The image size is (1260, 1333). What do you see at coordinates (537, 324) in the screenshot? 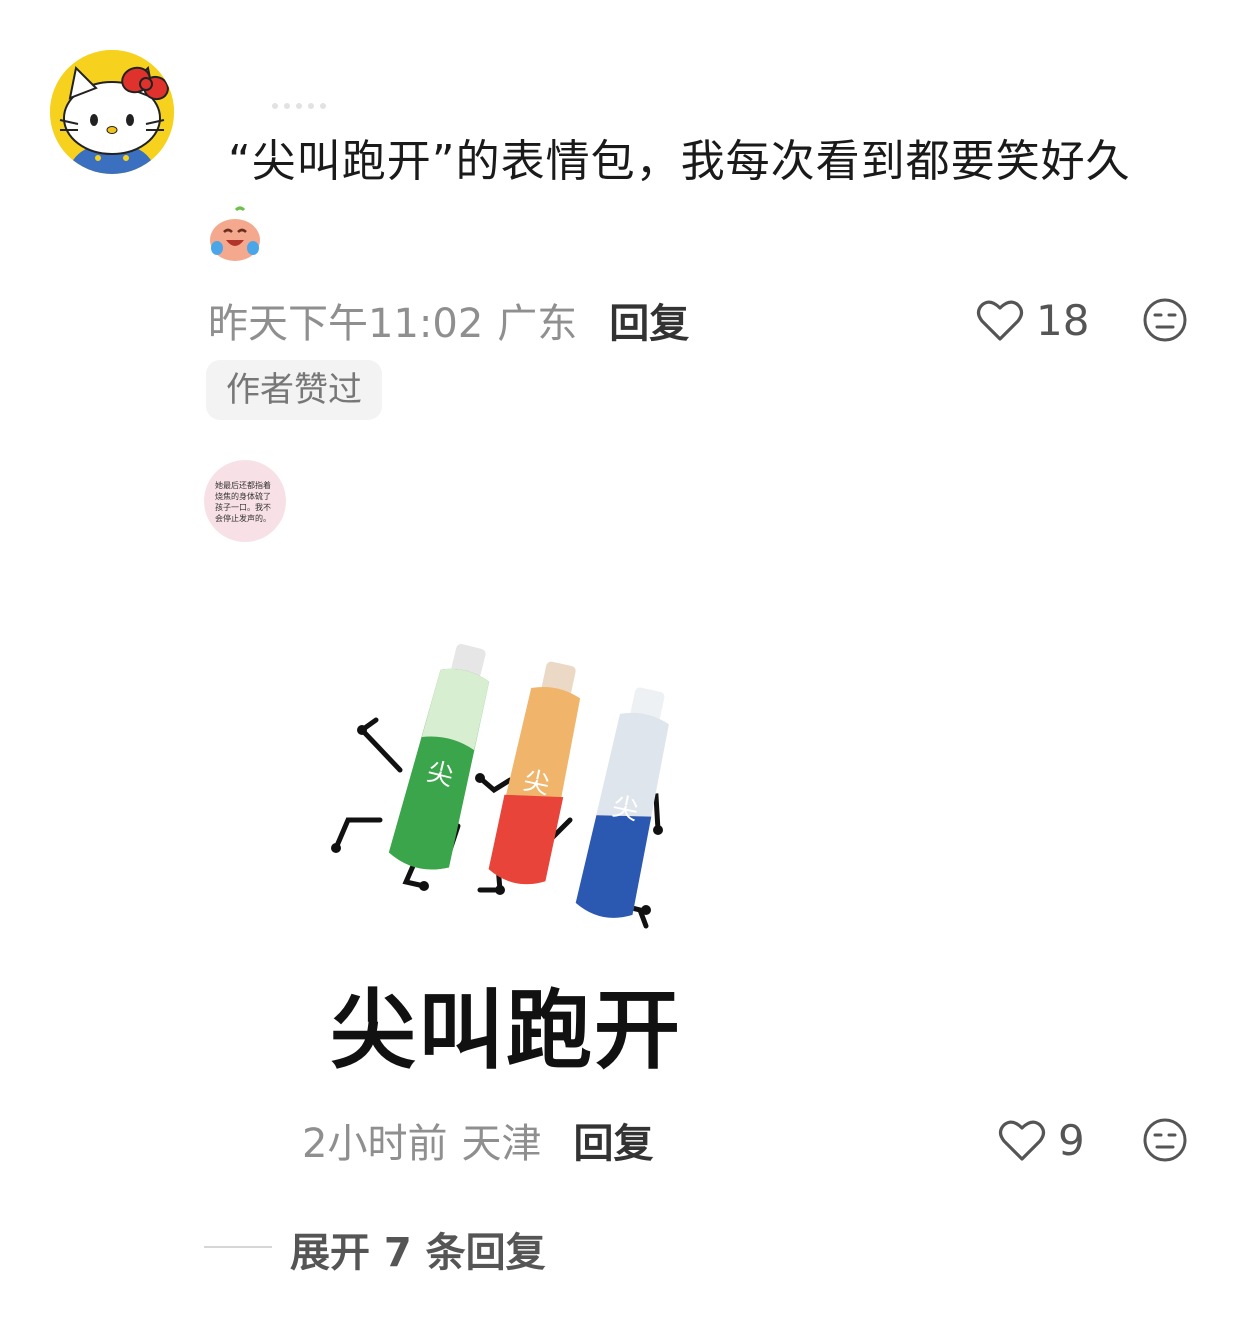
I see `comment-location: 广东` at bounding box center [537, 324].